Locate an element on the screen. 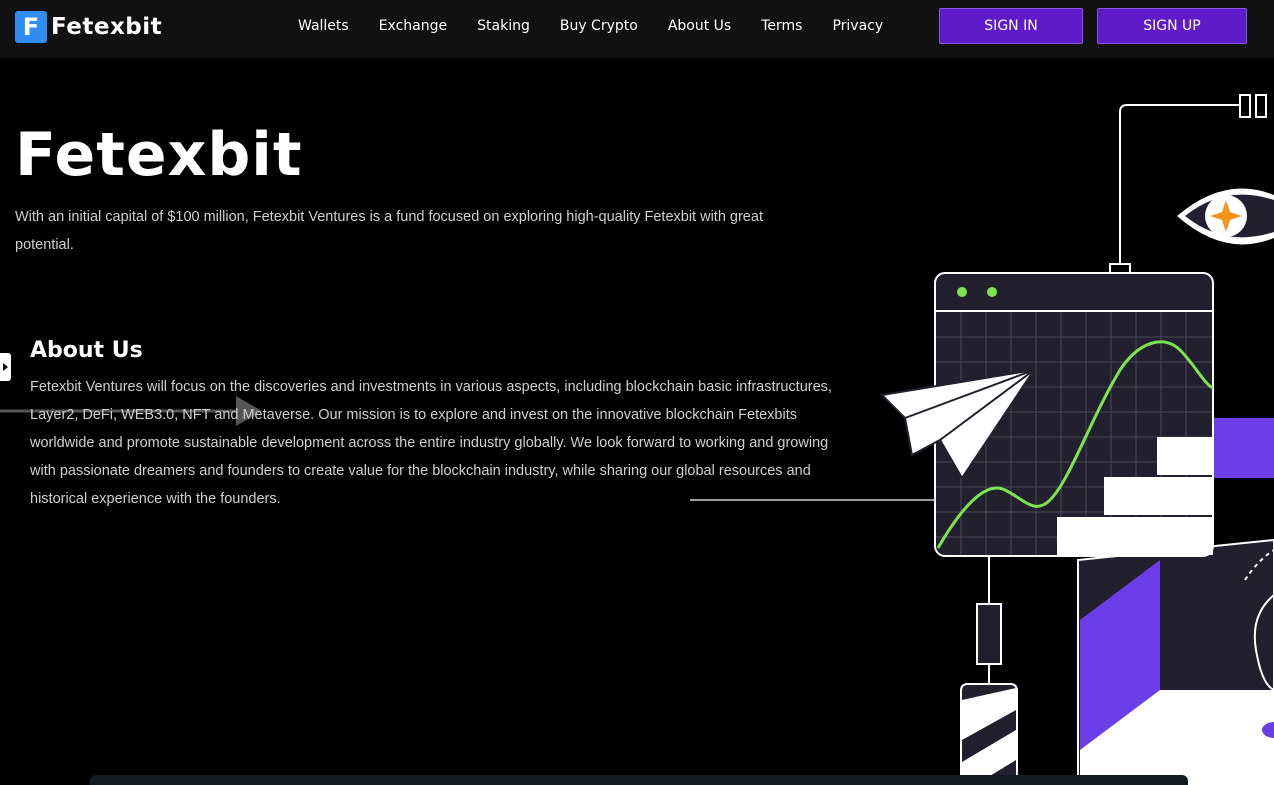  battery-connector is located at coordinates (989, 670).